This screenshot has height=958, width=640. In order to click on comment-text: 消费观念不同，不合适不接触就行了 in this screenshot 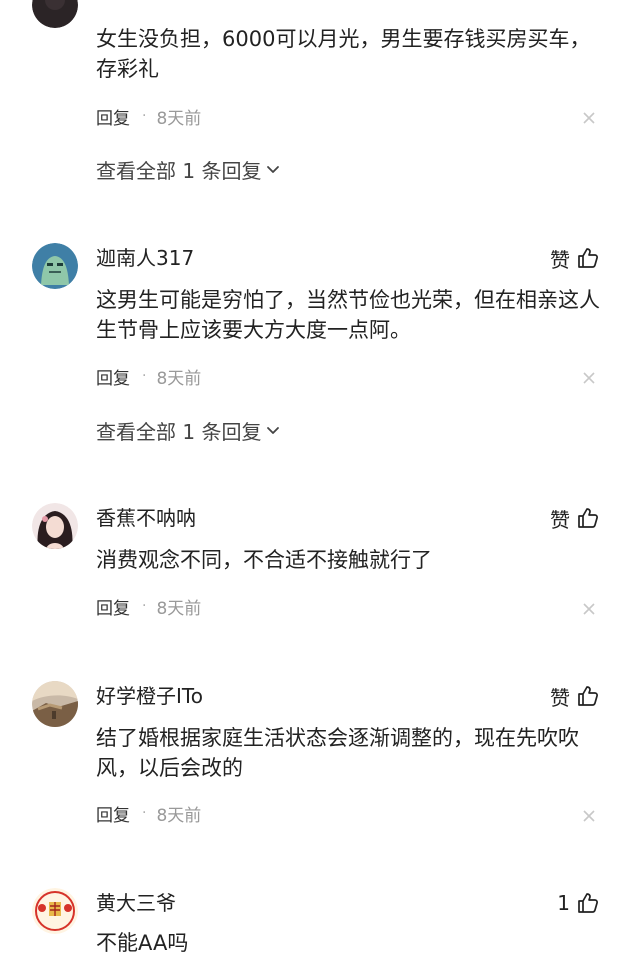, I will do `click(264, 560)`.